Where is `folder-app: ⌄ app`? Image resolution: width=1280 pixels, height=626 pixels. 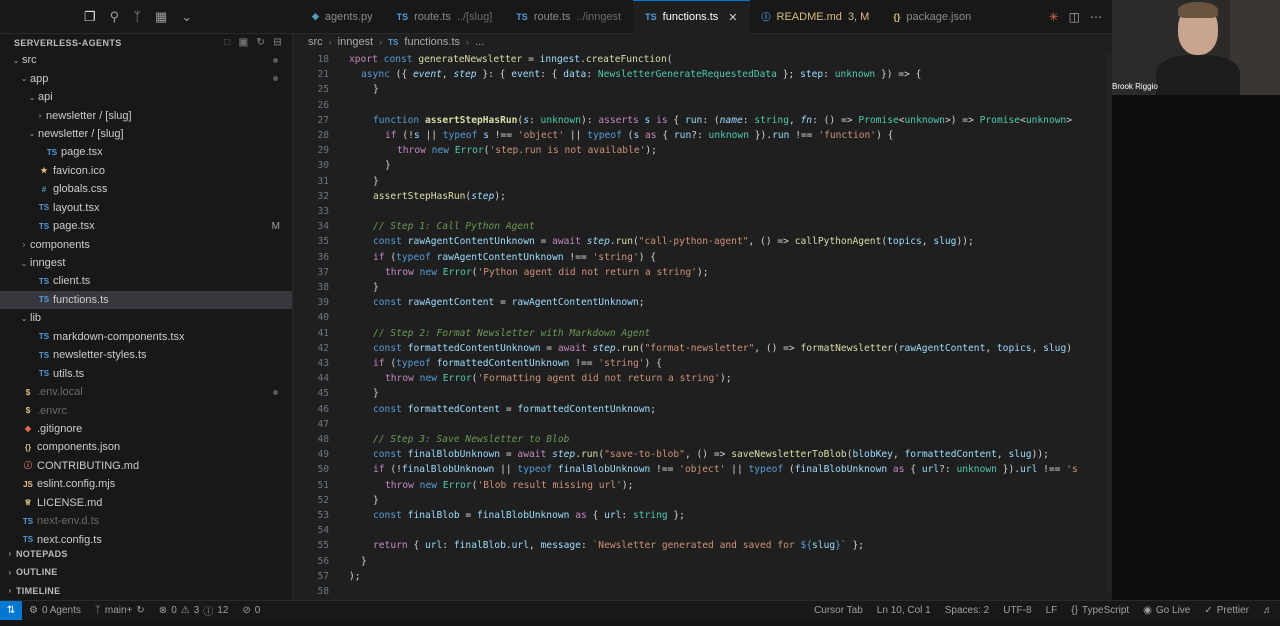
folder-app: ⌄ app is located at coordinates (146, 78).